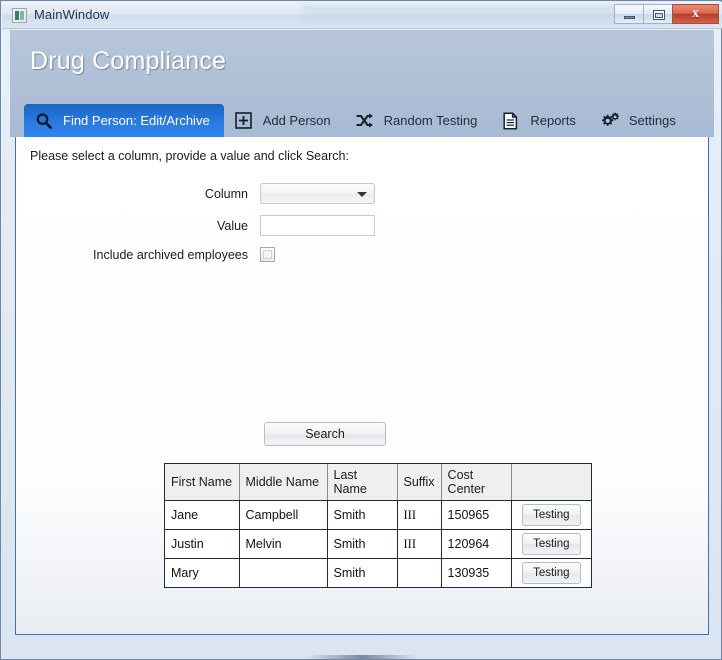  Describe the element at coordinates (208, 225) in the screenshot. I see `value-field-row: Value` at that location.